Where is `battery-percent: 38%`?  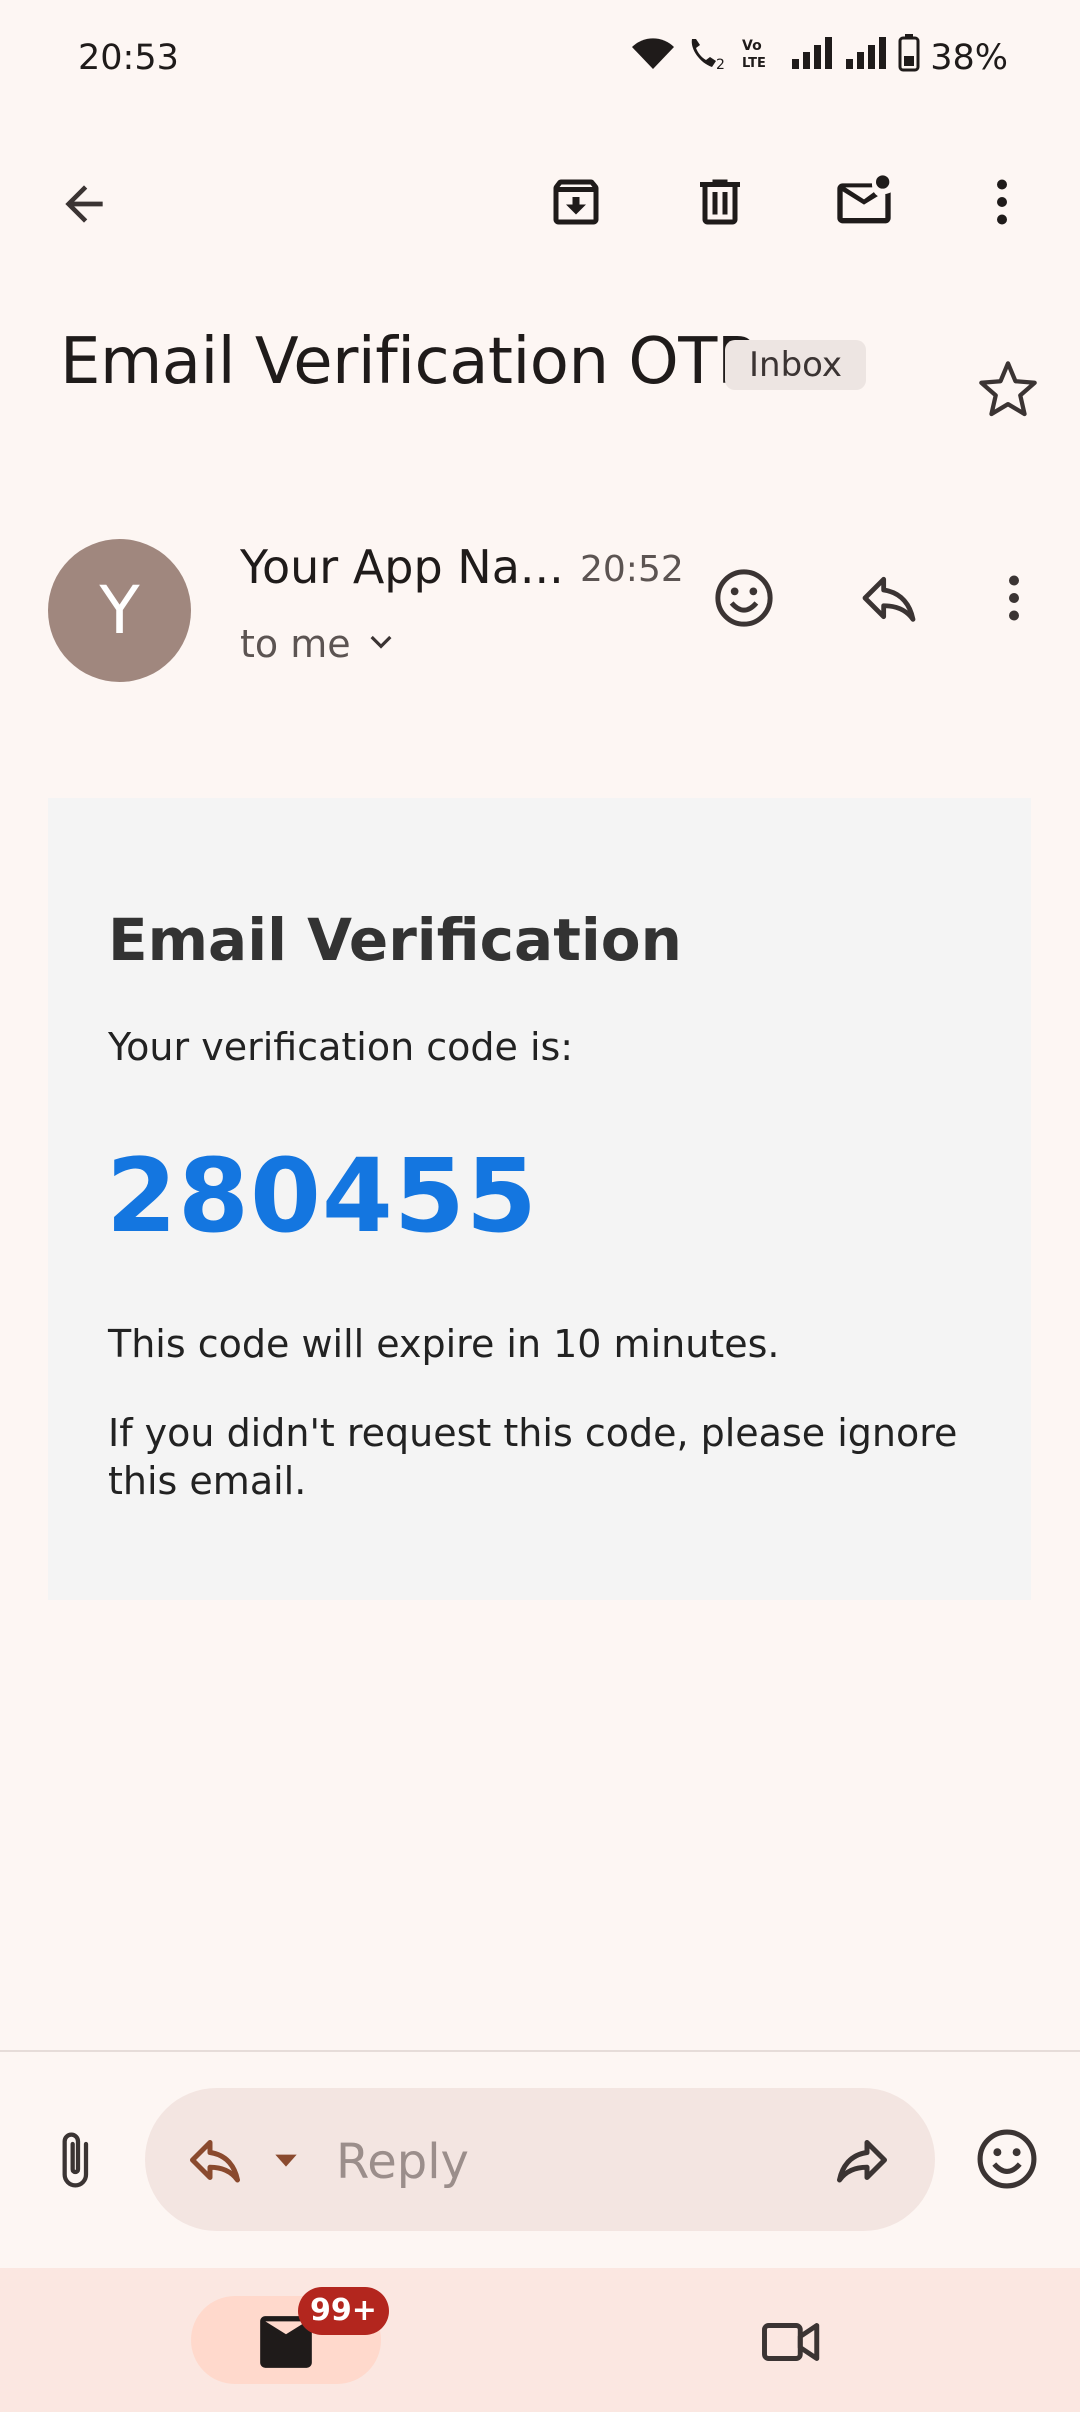 battery-percent: 38% is located at coordinates (969, 57).